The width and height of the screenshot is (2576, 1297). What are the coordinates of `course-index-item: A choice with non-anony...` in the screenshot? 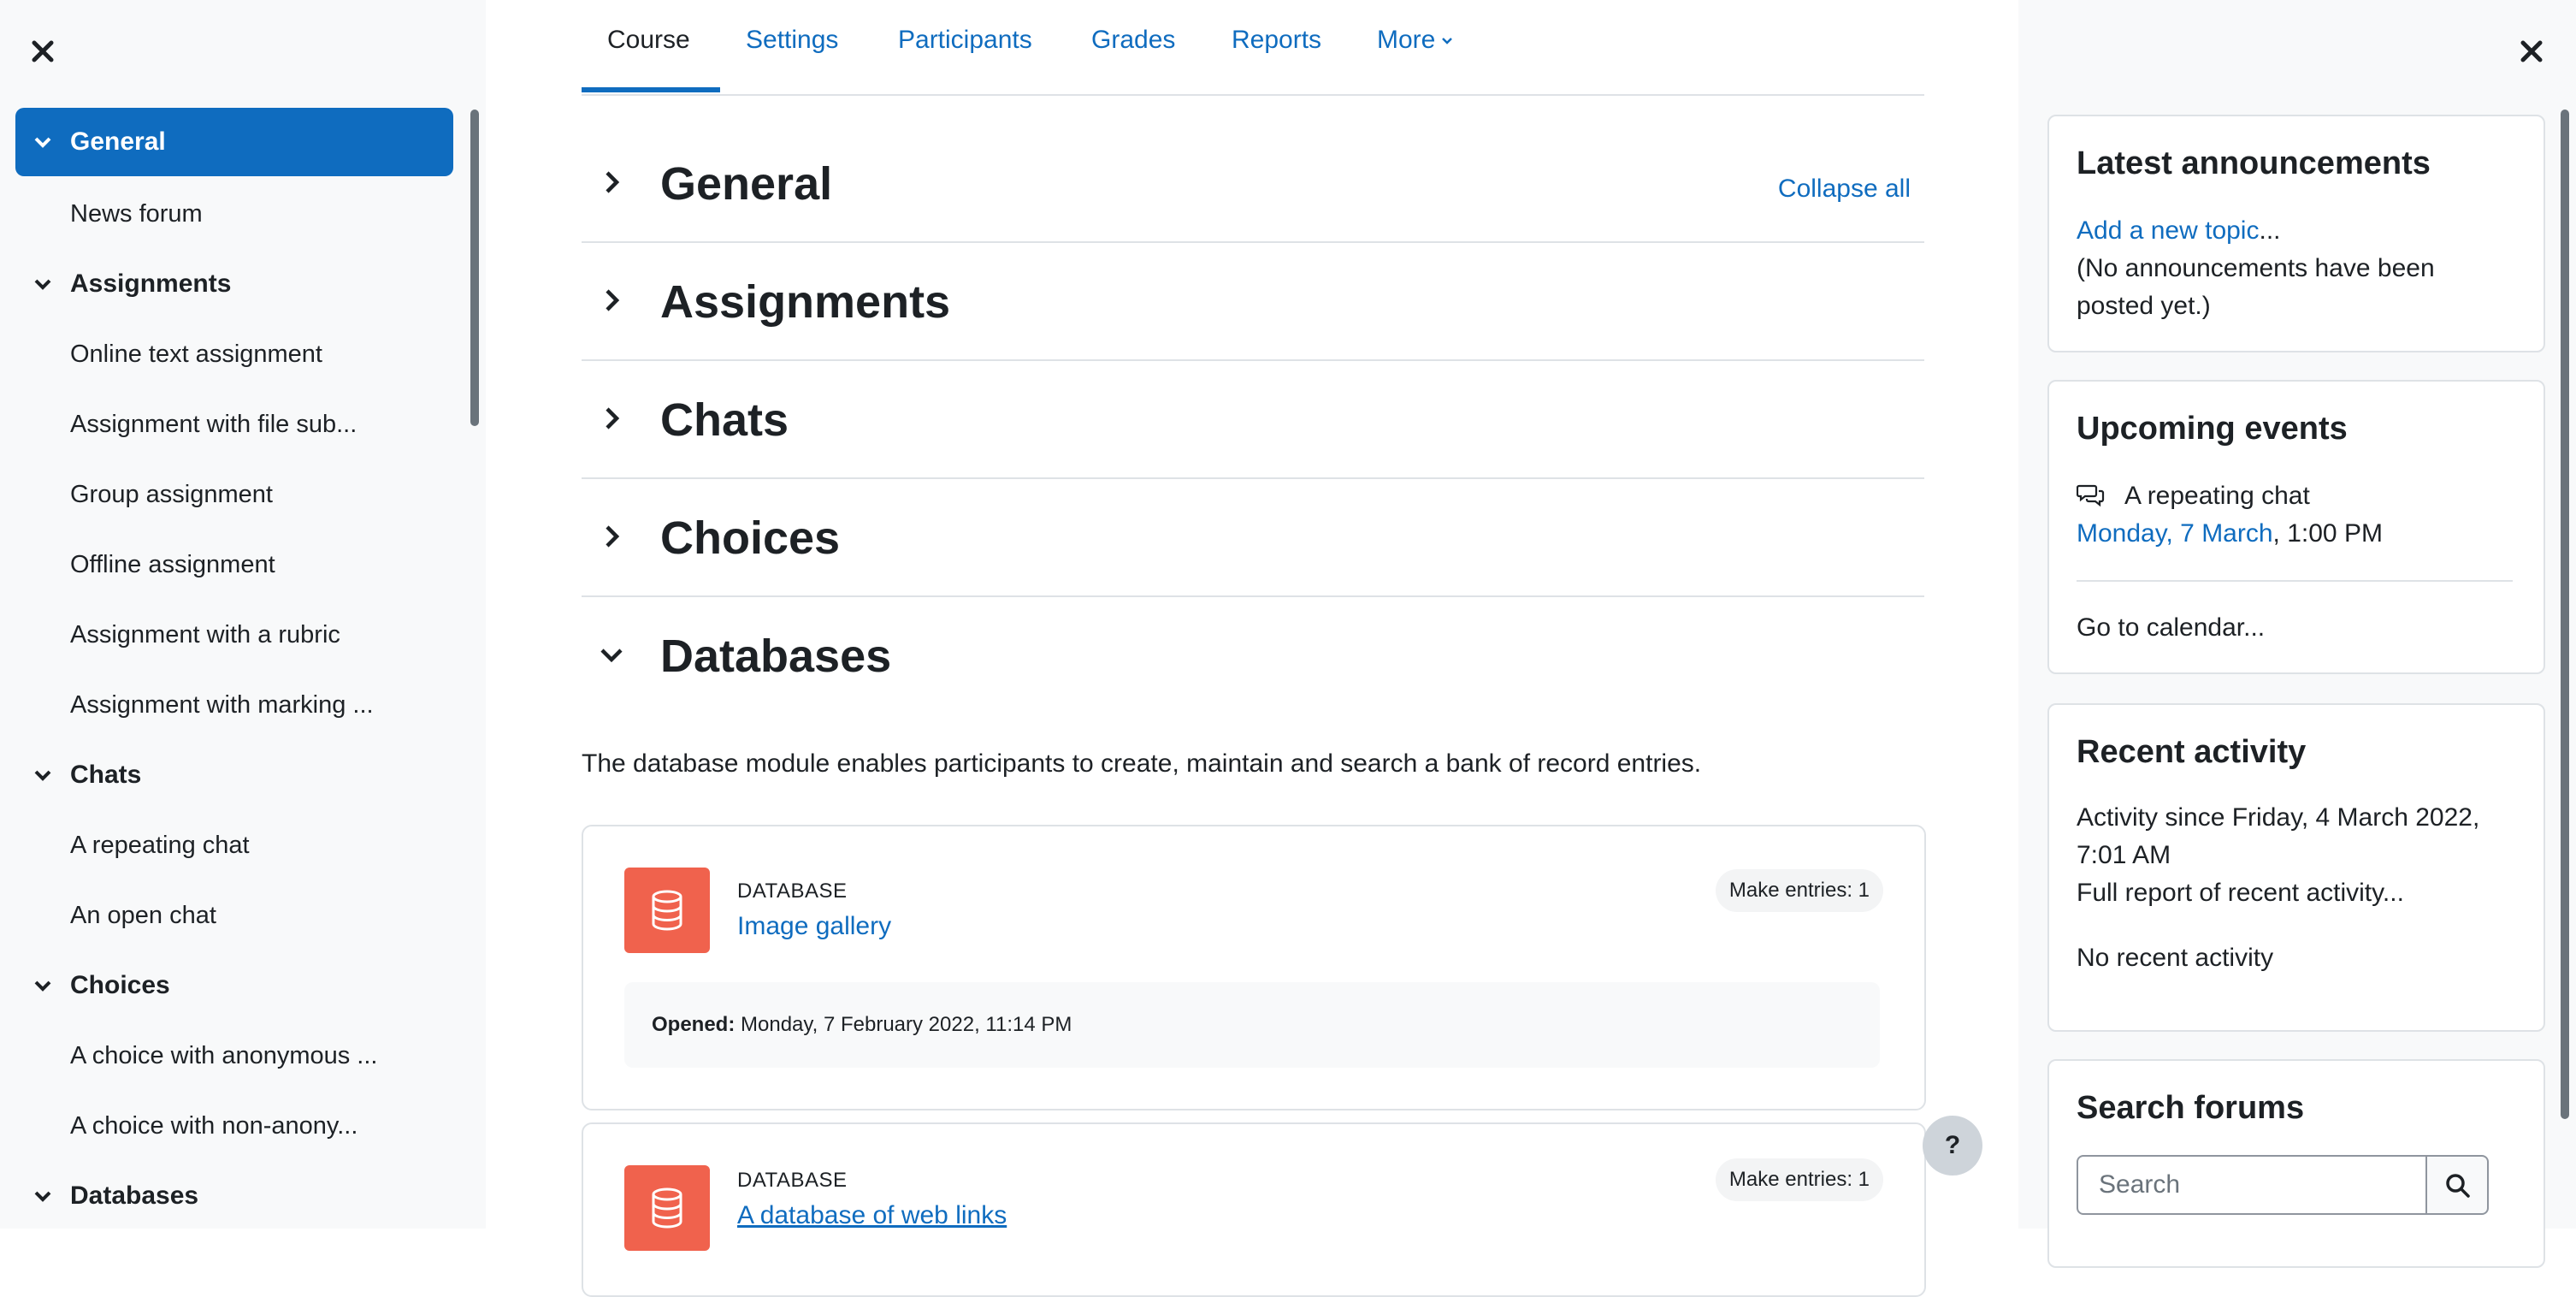 It's located at (213, 1126).